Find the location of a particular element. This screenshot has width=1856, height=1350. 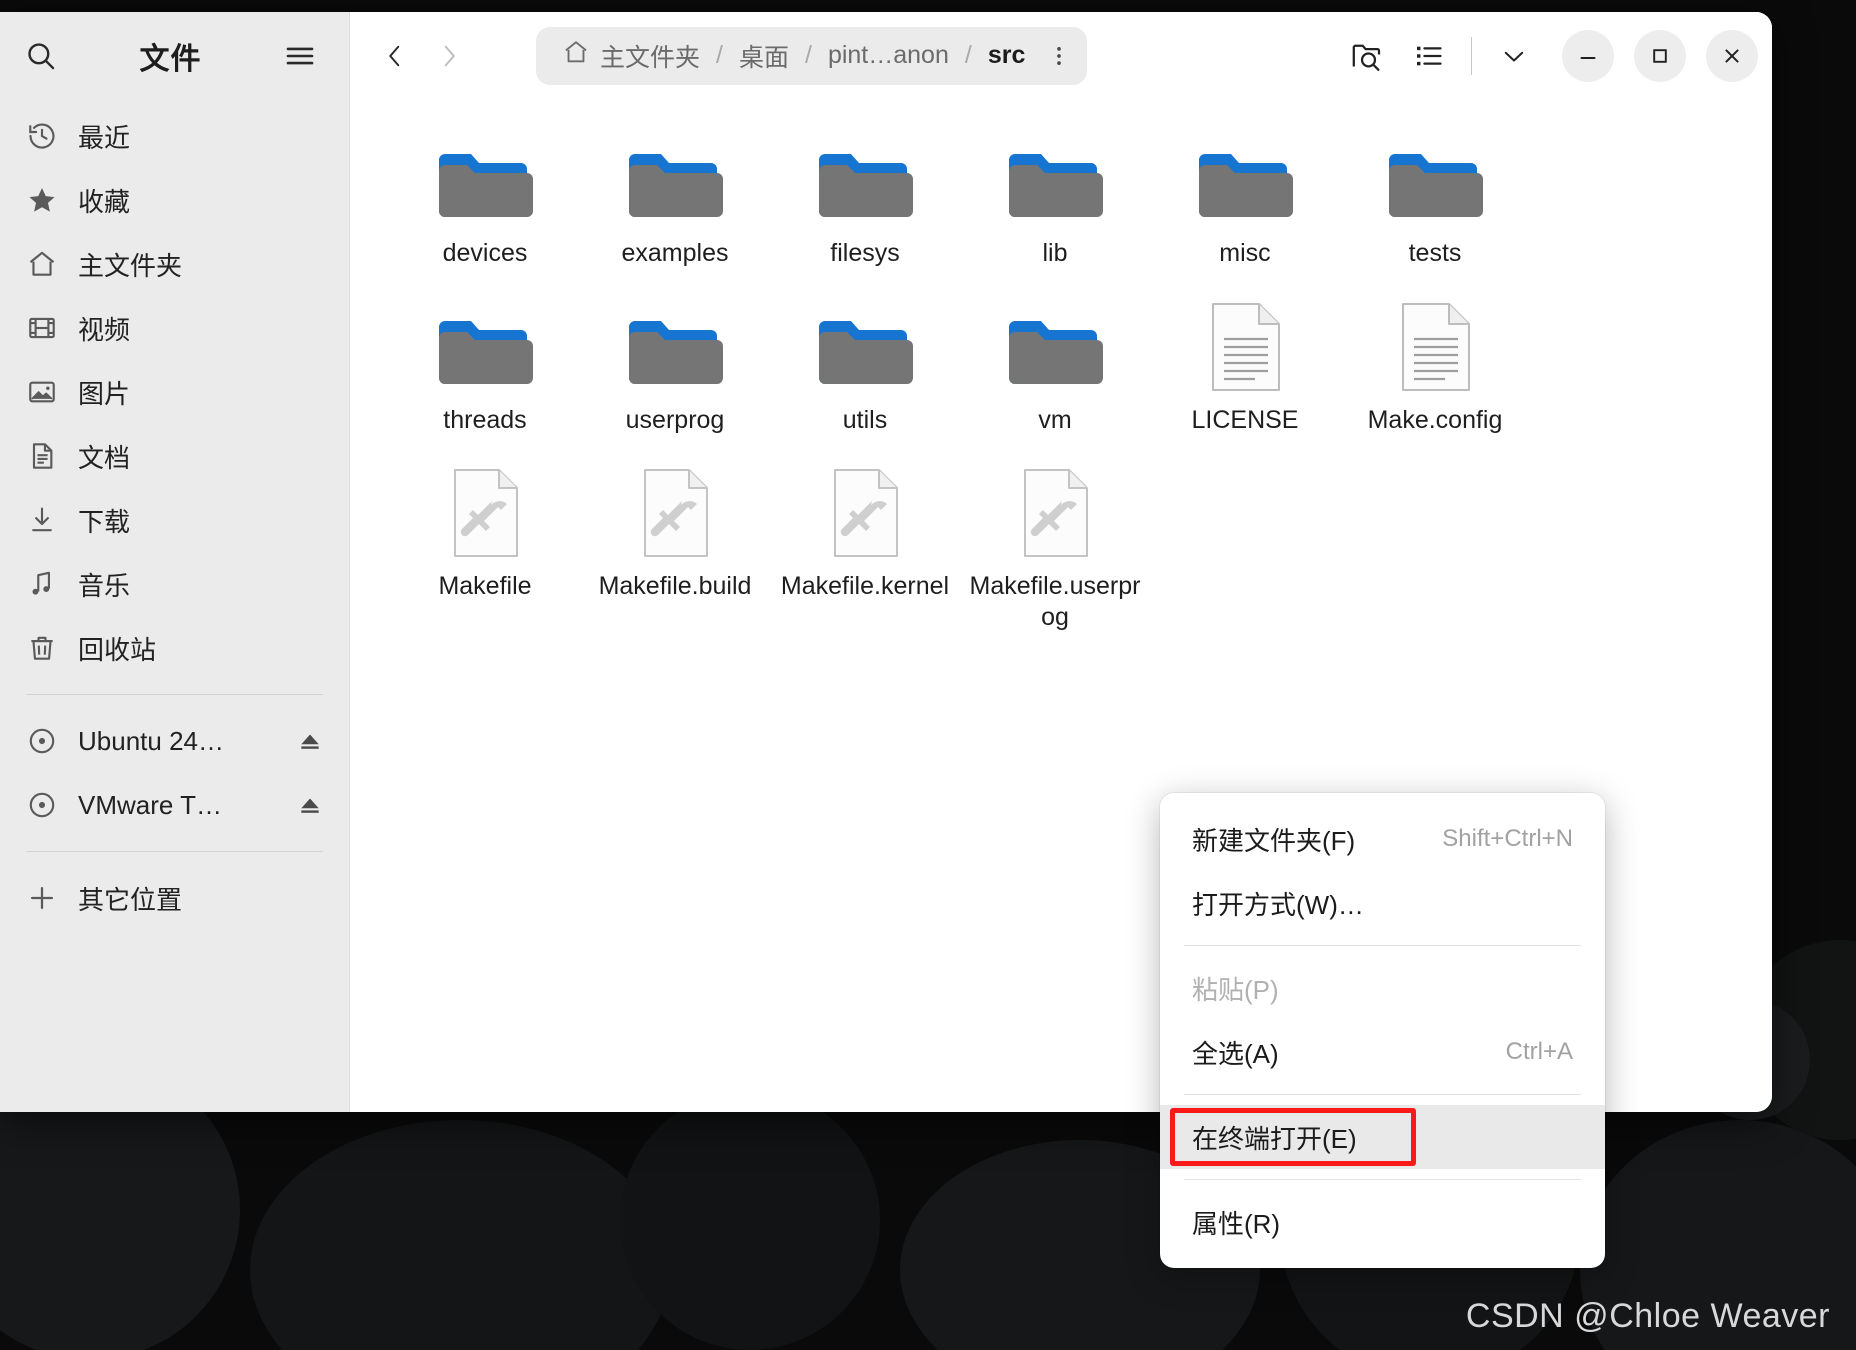

trash-icon is located at coordinates (42, 648).